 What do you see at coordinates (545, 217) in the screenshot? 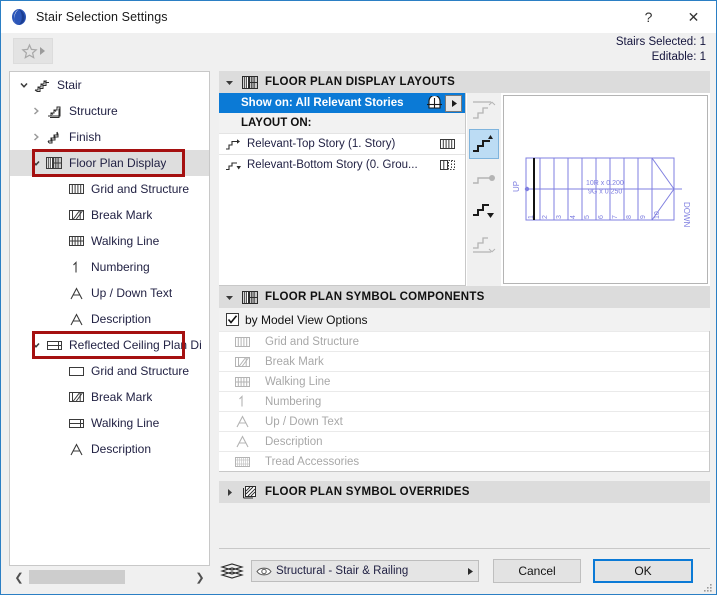
I see `svg-text: 2` at bounding box center [545, 217].